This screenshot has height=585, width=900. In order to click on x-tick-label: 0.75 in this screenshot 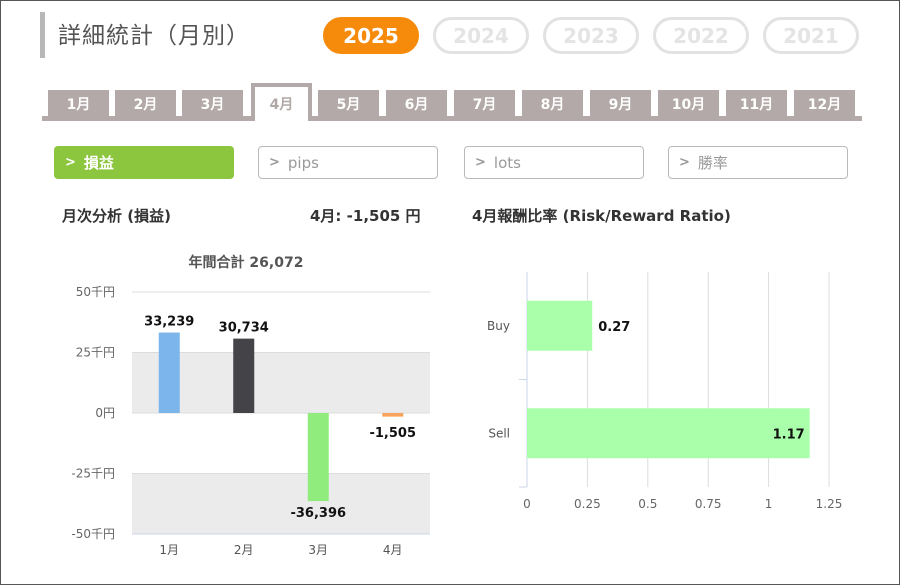, I will do `click(708, 504)`.